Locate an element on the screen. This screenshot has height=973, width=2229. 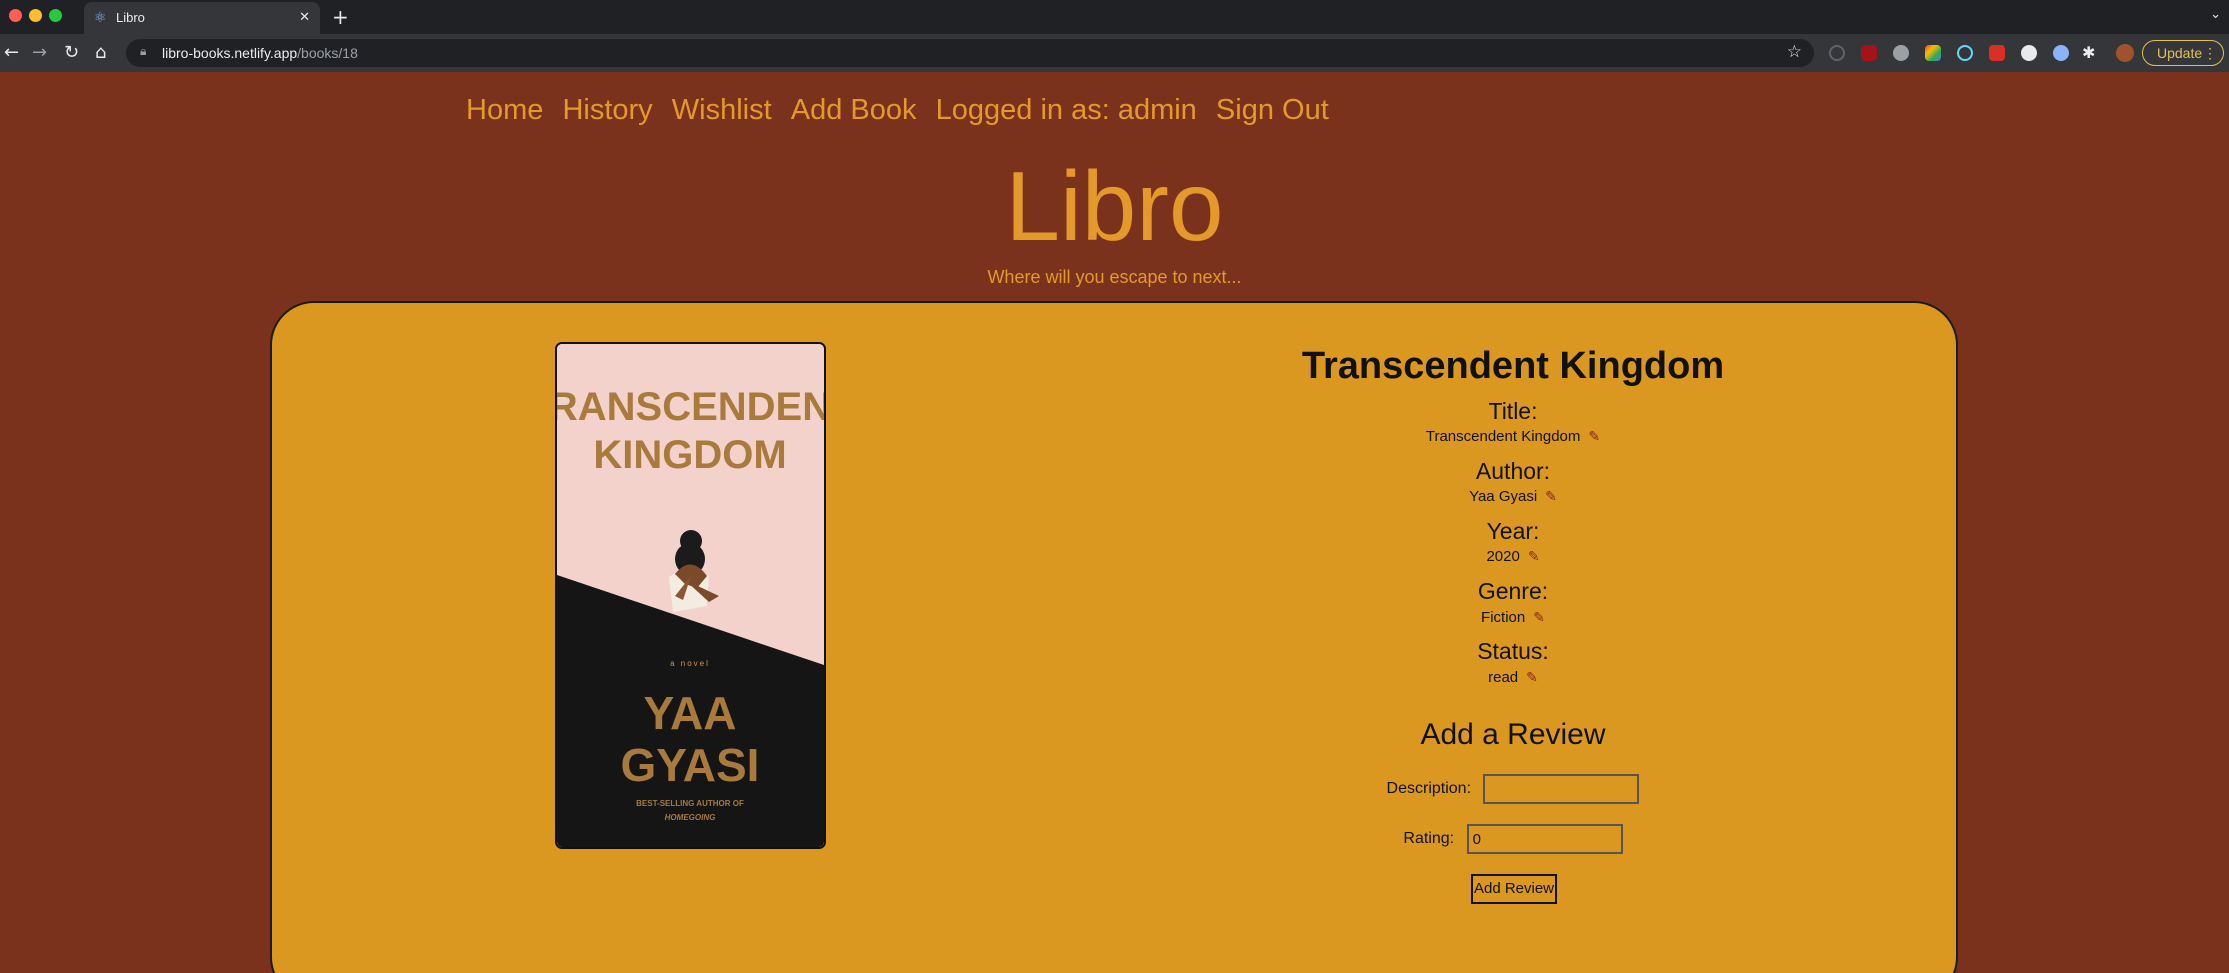
author-row: Yaa Gyasi ✎ is located at coordinates (1513, 496).